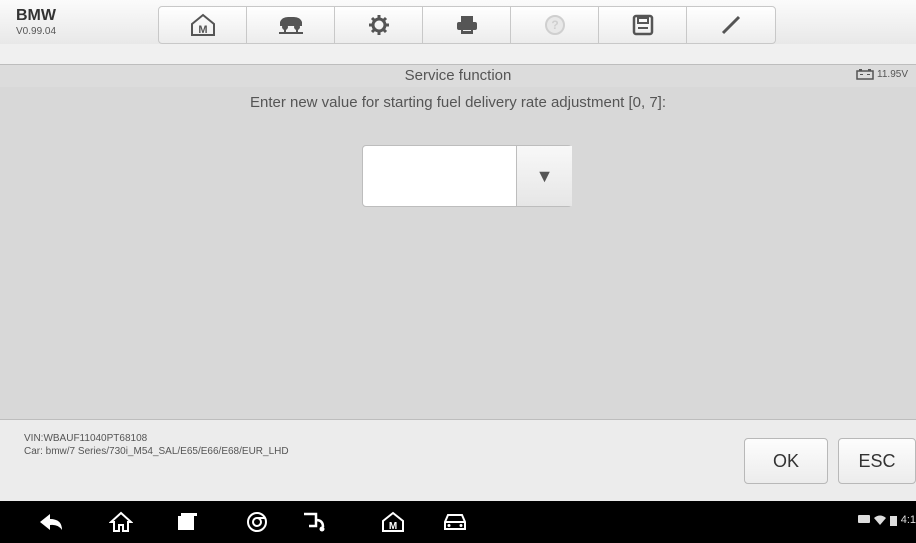  What do you see at coordinates (786, 461) in the screenshot?
I see `ok-button: OK` at bounding box center [786, 461].